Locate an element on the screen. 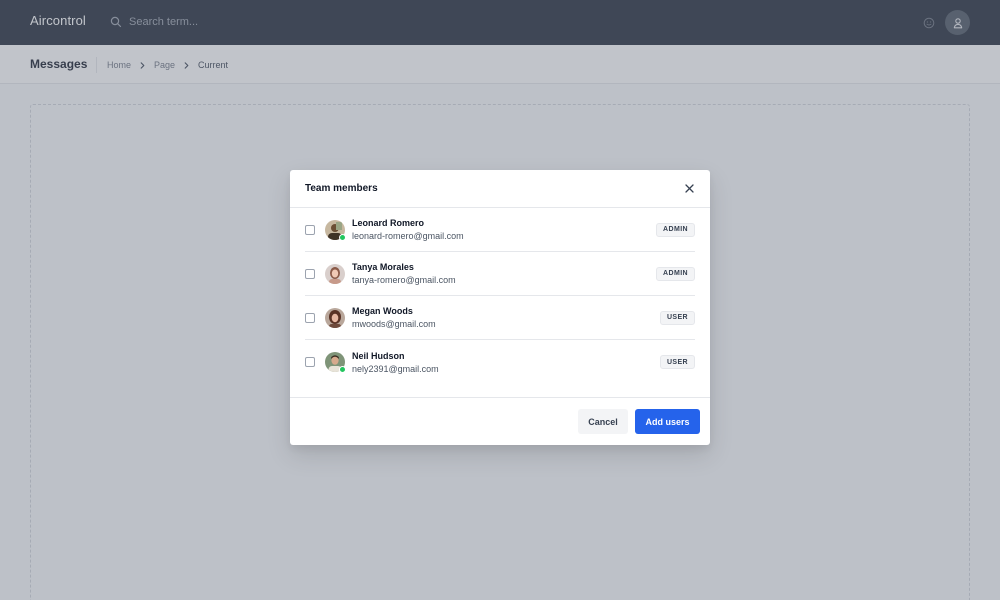 The height and width of the screenshot is (600, 1000). close-icon is located at coordinates (689, 188).